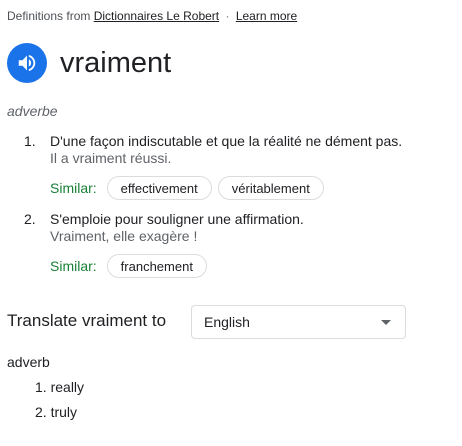  I want to click on translation-part-of-speech: adverb, so click(28, 362).